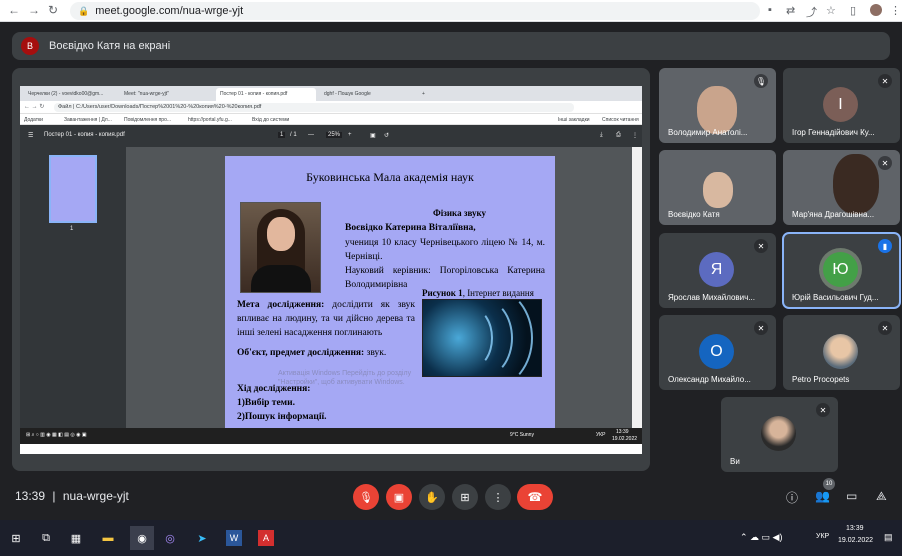 This screenshot has height=556, width=902. Describe the element at coordinates (423, 94) in the screenshot. I see `new-tab-icon: +` at that location.